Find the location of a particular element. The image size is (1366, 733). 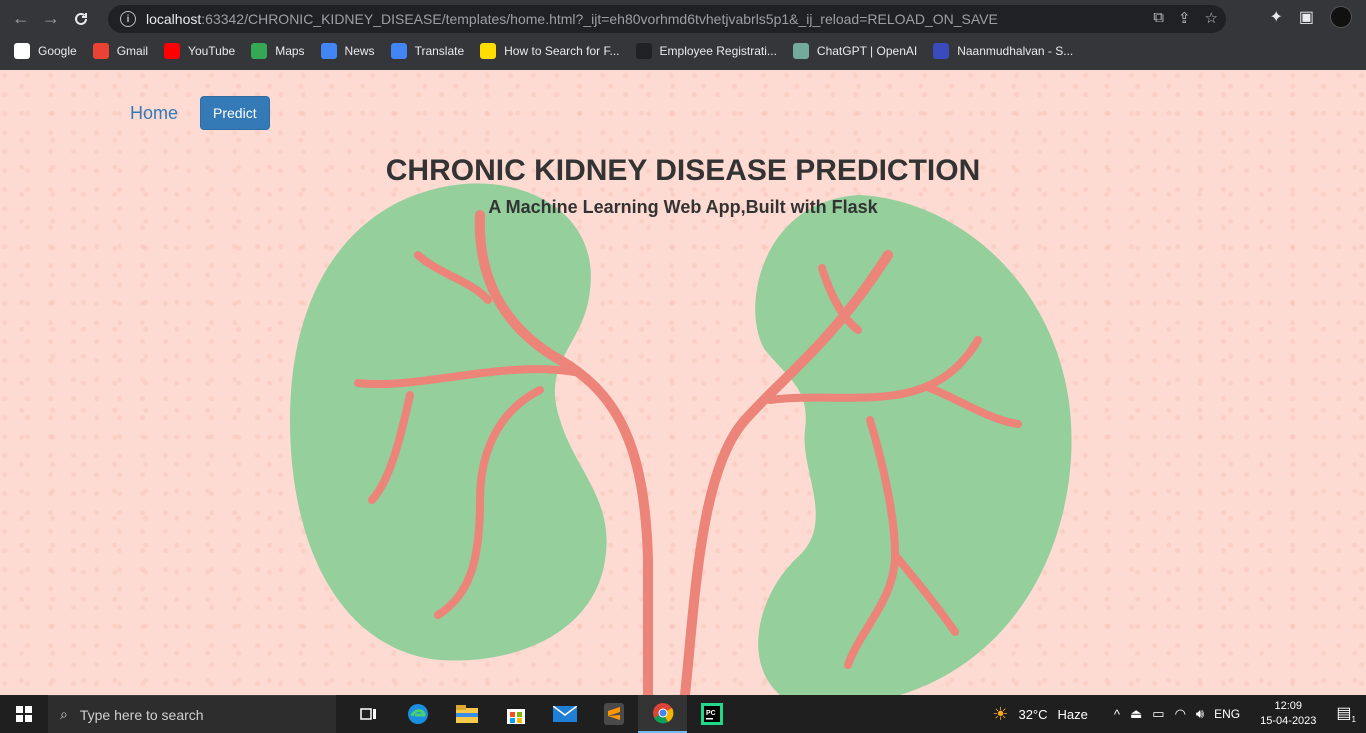

bookmark-label: ChatGPT | OpenAI is located at coordinates (867, 51).